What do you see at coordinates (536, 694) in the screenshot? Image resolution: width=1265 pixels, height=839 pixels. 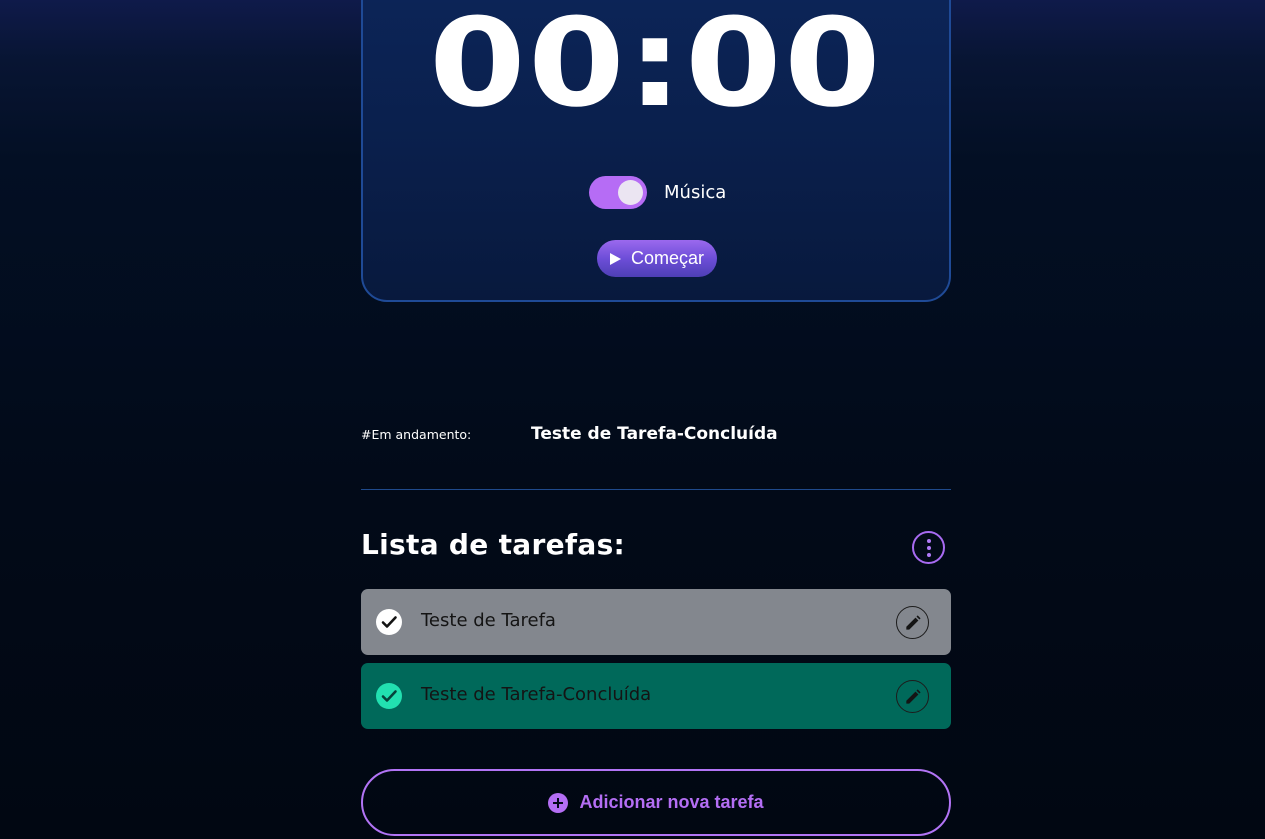 I see `task-label: Teste de Tarefa-Concluída` at bounding box center [536, 694].